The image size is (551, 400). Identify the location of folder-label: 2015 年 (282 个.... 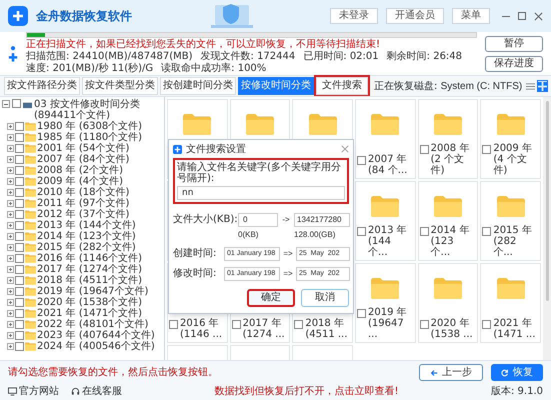
(513, 241).